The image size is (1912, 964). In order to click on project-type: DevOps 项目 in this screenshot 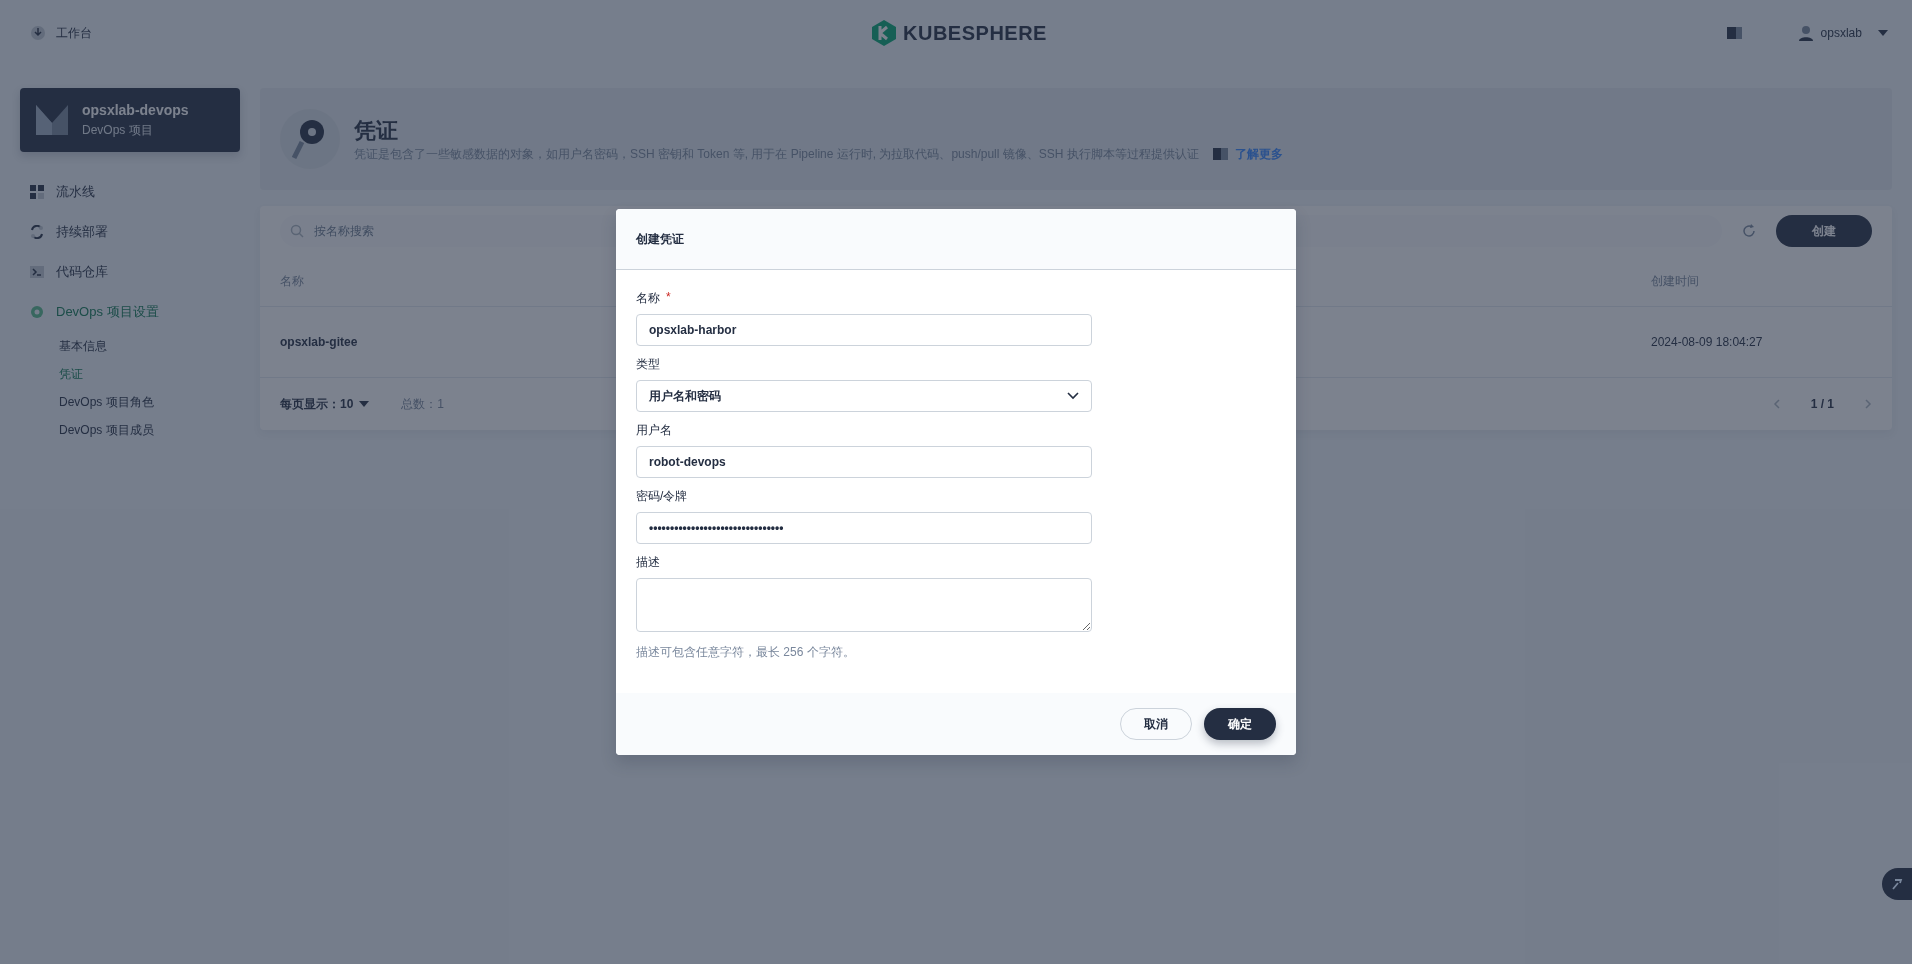, I will do `click(118, 130)`.